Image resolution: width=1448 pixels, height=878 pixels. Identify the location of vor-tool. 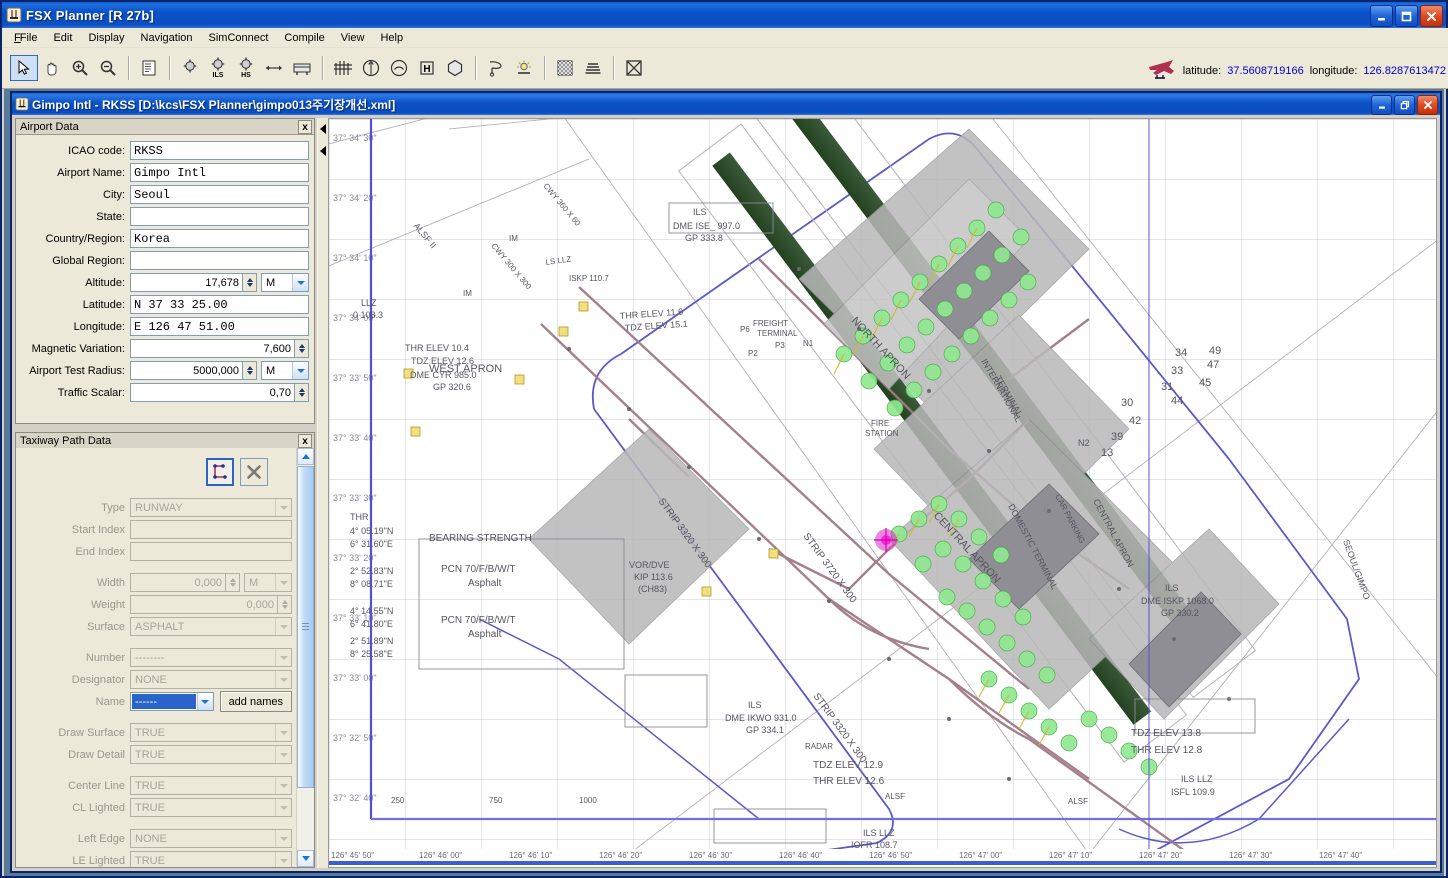
(190, 68).